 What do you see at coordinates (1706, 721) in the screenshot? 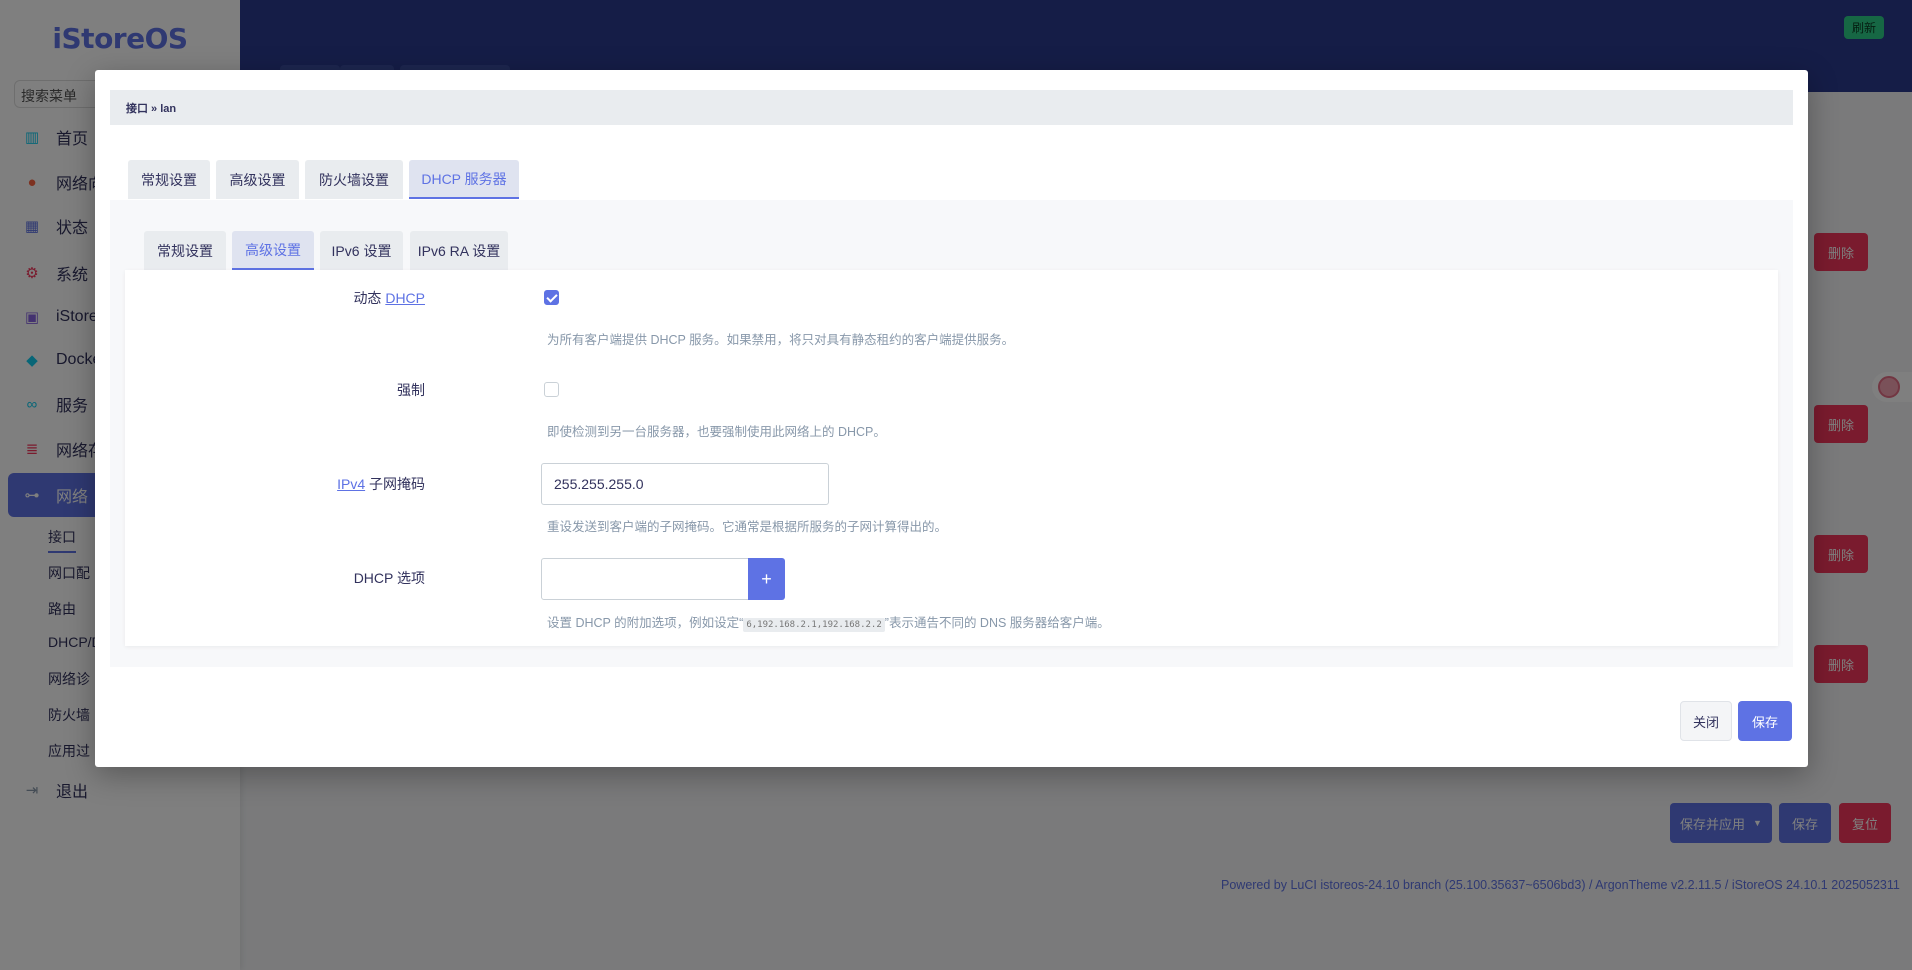
I see `close-button: 关闭` at bounding box center [1706, 721].